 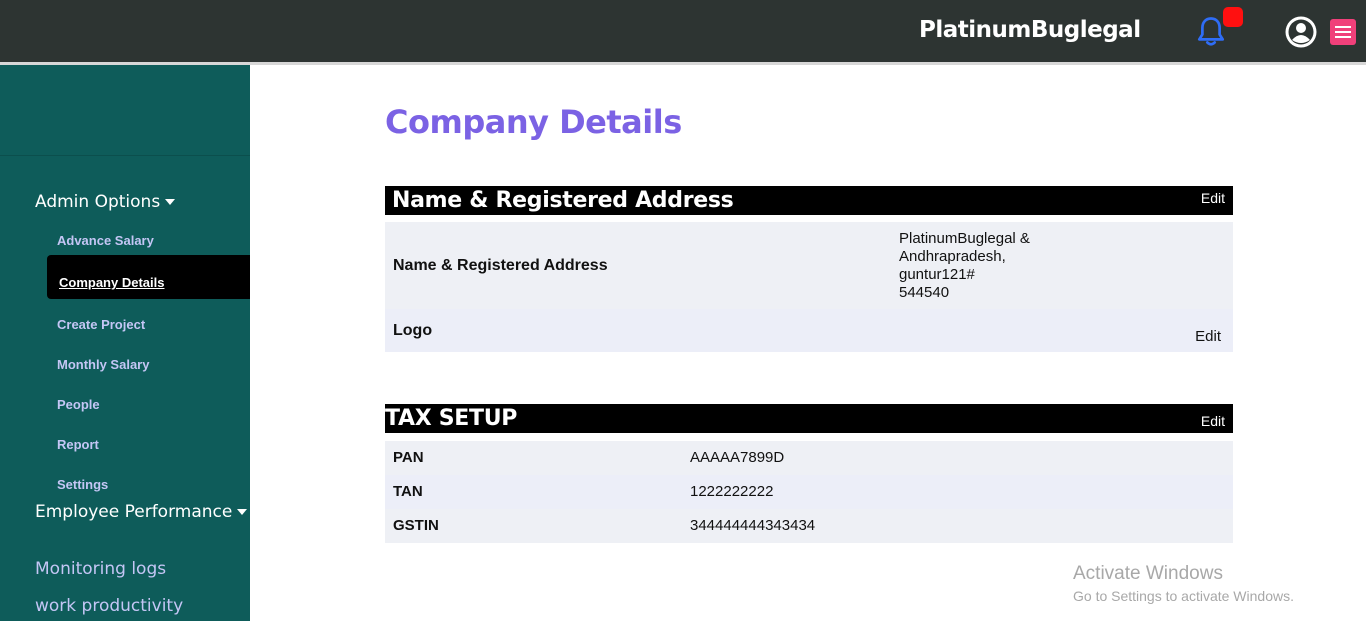 What do you see at coordinates (1030, 30) in the screenshot?
I see `brand-name: PlatinumBuglegal` at bounding box center [1030, 30].